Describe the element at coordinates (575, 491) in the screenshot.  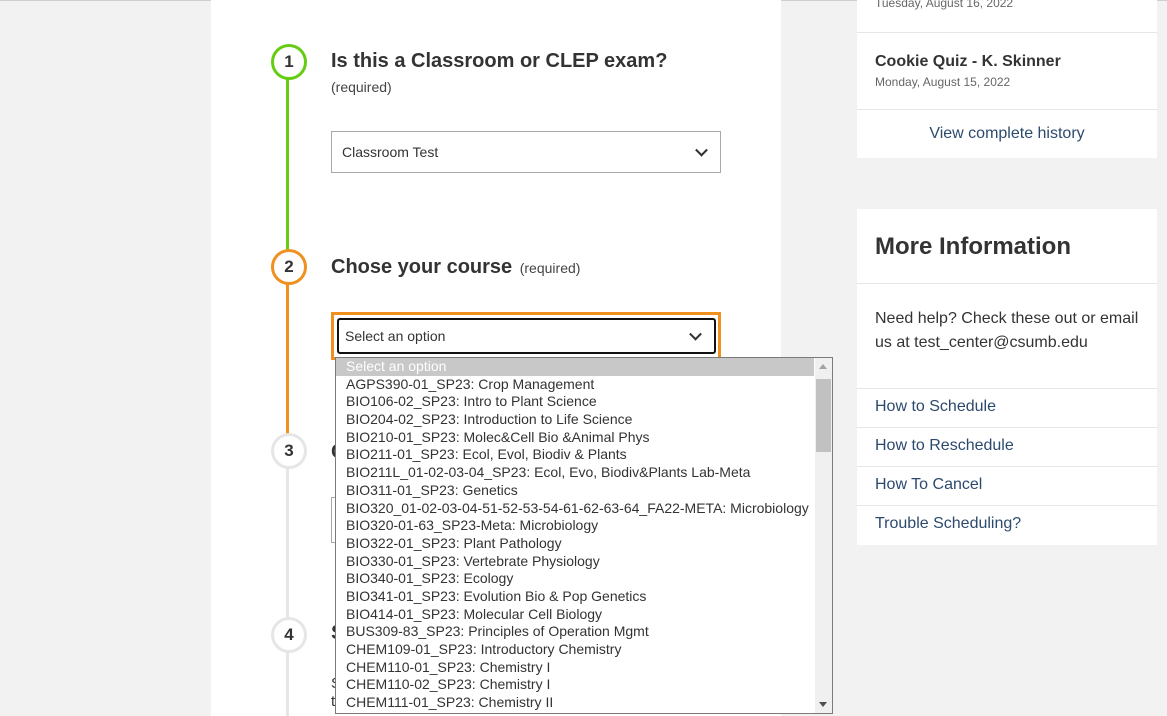
I see `course-option: BIO311-01_SP23: Genetics` at that location.